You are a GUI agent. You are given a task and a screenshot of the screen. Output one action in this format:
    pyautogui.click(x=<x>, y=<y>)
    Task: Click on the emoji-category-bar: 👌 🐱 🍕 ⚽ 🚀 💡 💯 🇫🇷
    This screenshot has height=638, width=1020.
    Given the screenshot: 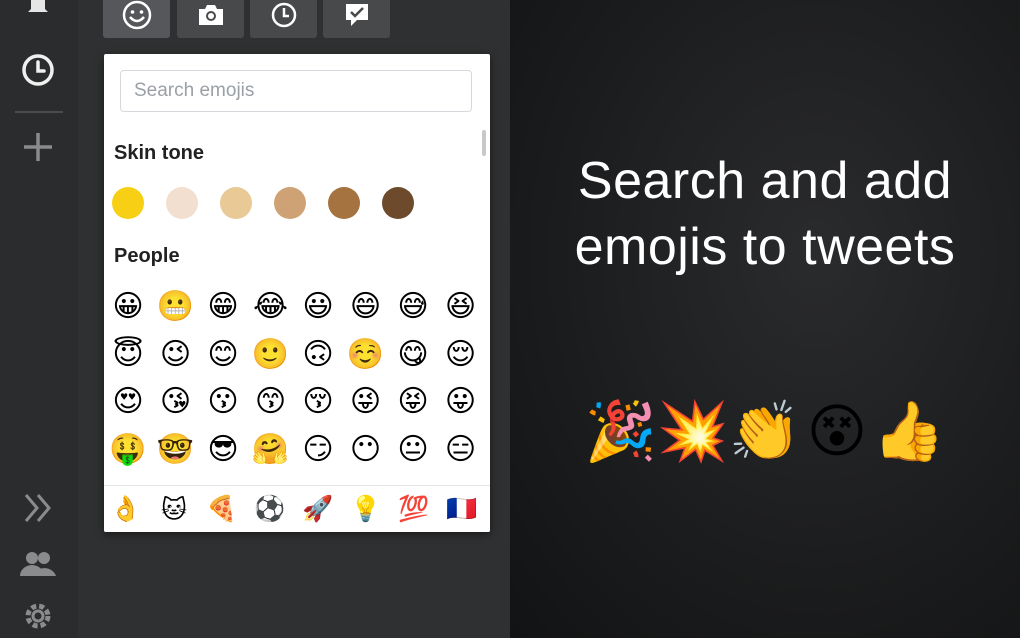 What is the action you would take?
    pyautogui.click(x=297, y=508)
    